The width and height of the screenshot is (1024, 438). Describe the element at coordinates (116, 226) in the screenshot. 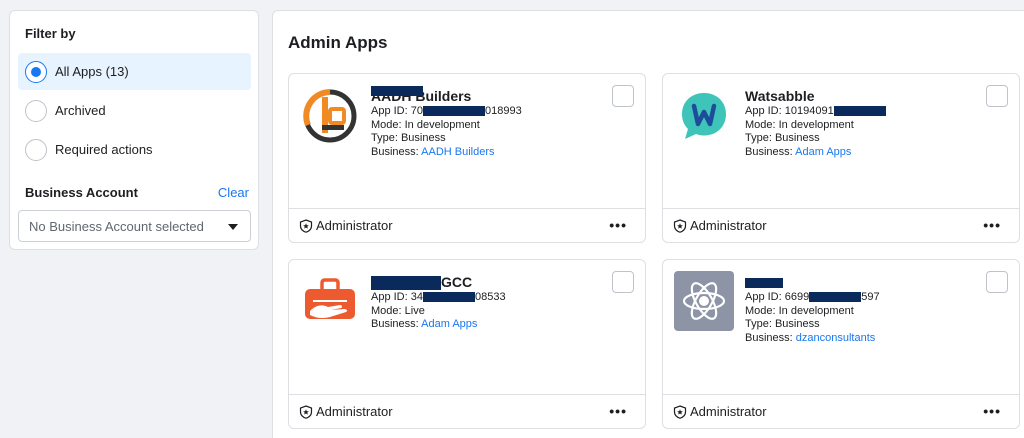

I see `business-account-select-value: No Business Account selected` at that location.